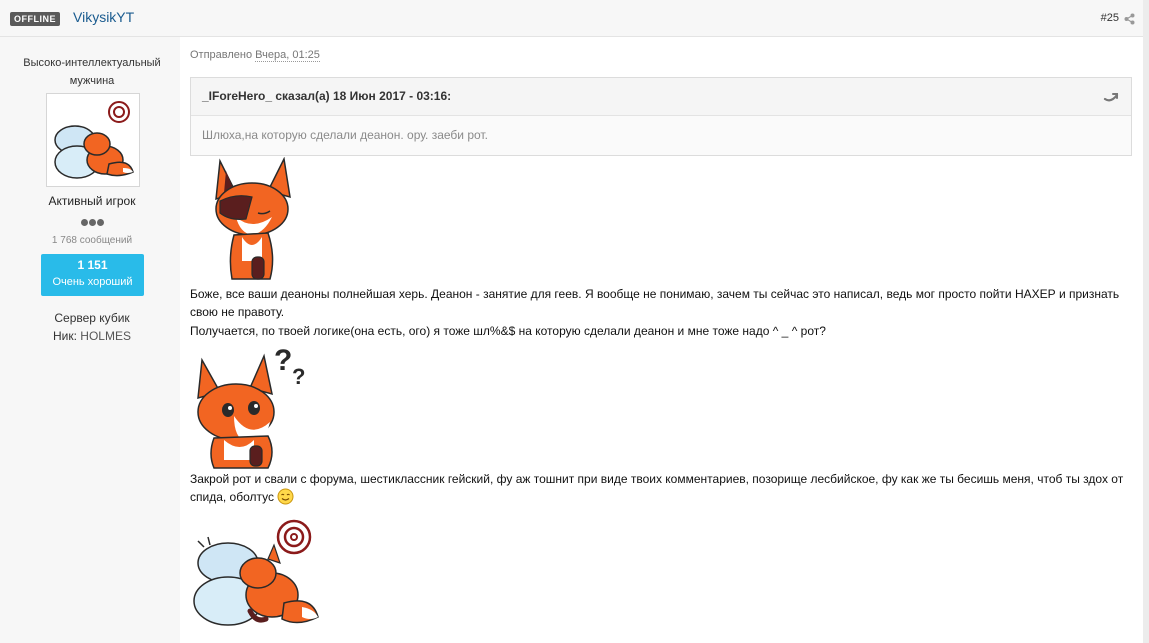 Image resolution: width=1149 pixels, height=643 pixels. I want to click on fox-facepalm-sticker, so click(252, 222).